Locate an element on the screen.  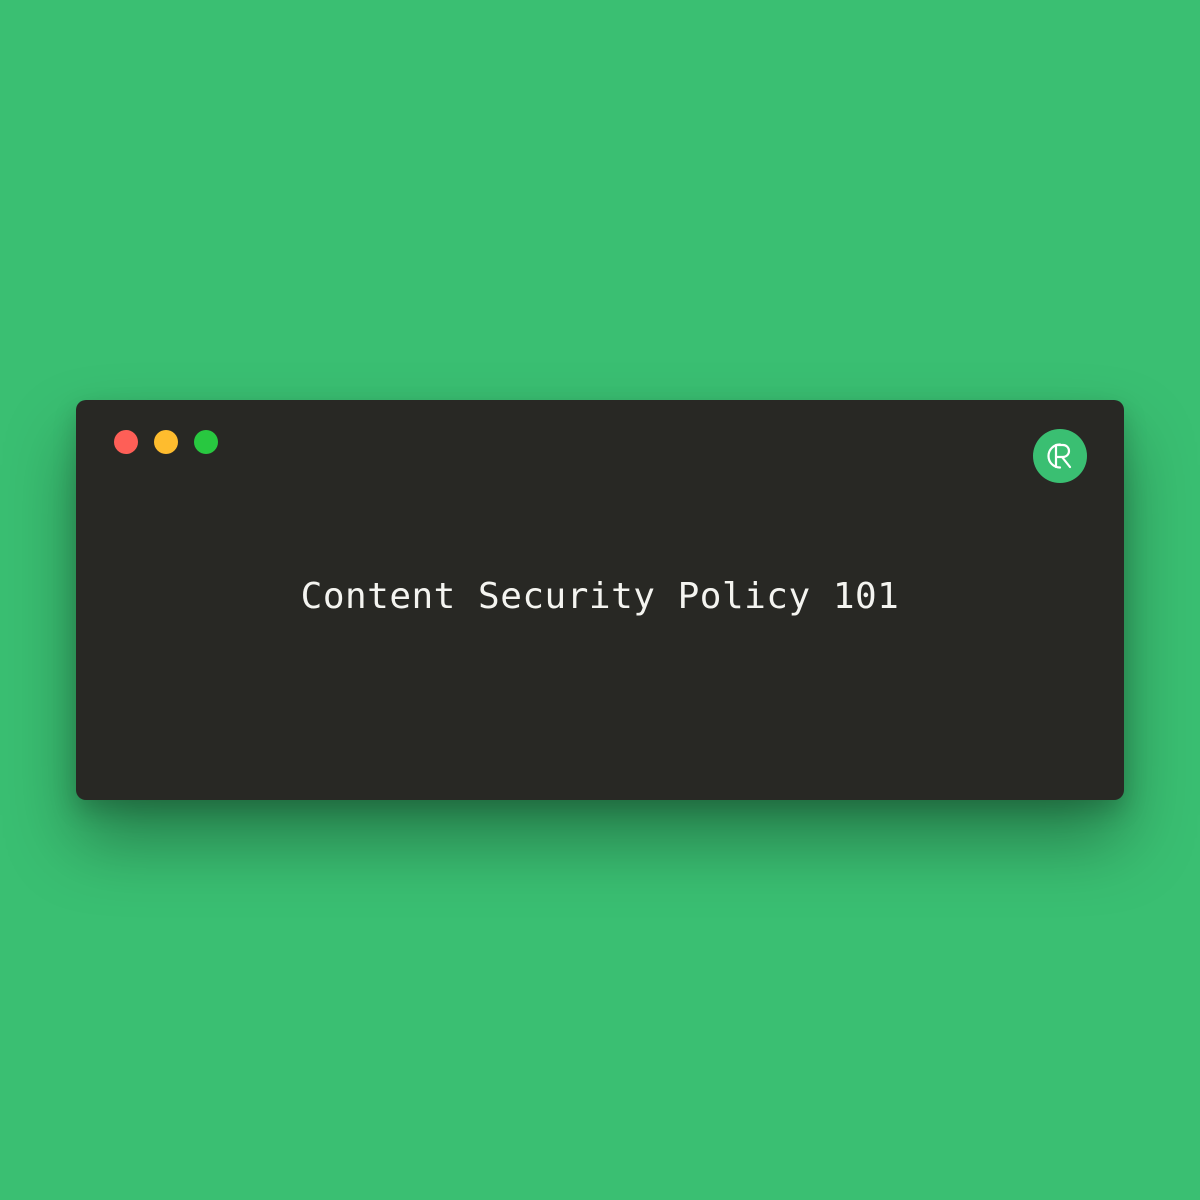
brand-logo is located at coordinates (1060, 456).